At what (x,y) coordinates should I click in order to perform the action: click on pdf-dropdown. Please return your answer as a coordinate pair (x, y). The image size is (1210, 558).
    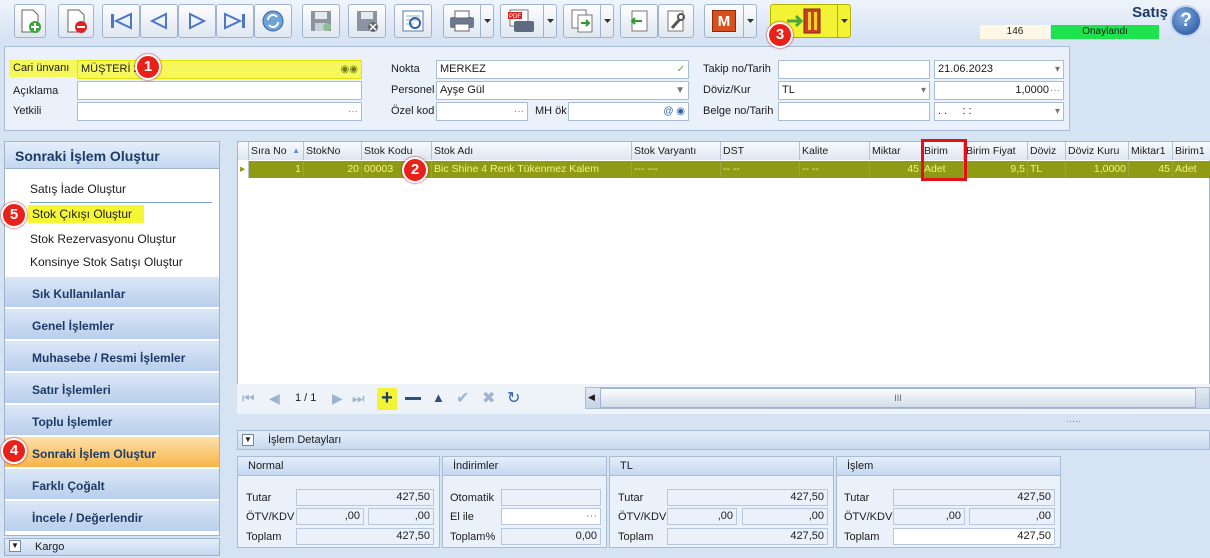
    Looking at the image, I should click on (550, 21).